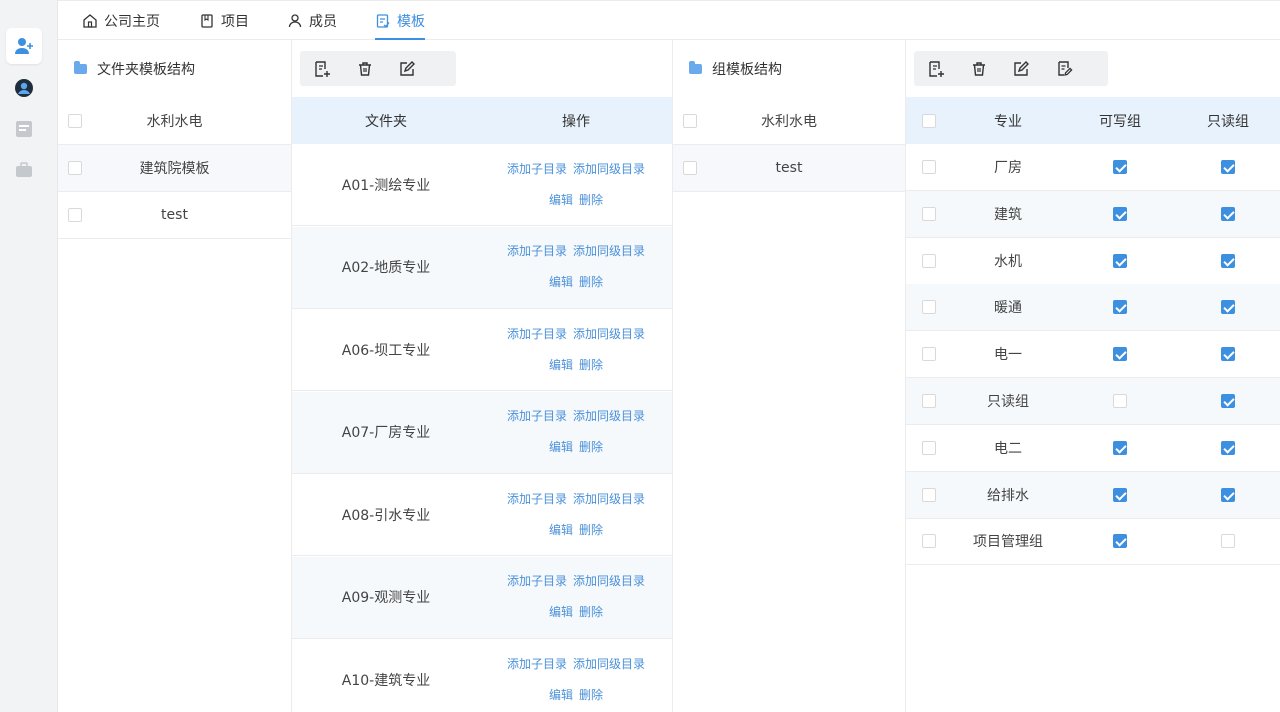  I want to click on tab-template: 模板, so click(400, 20).